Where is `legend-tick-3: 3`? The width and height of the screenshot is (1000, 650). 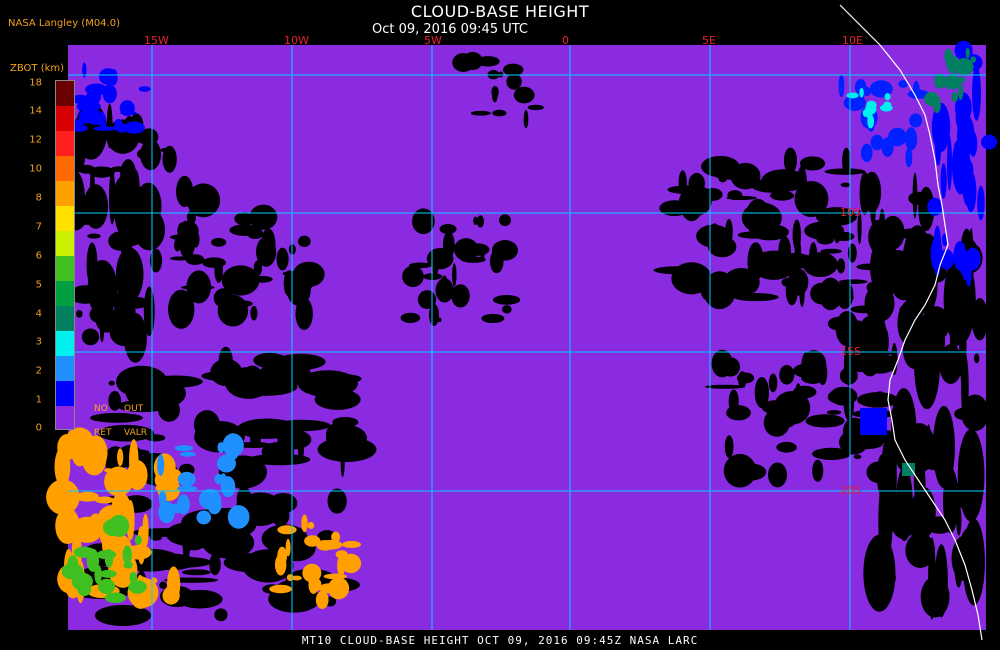 legend-tick-3: 3 is located at coordinates (38, 342).